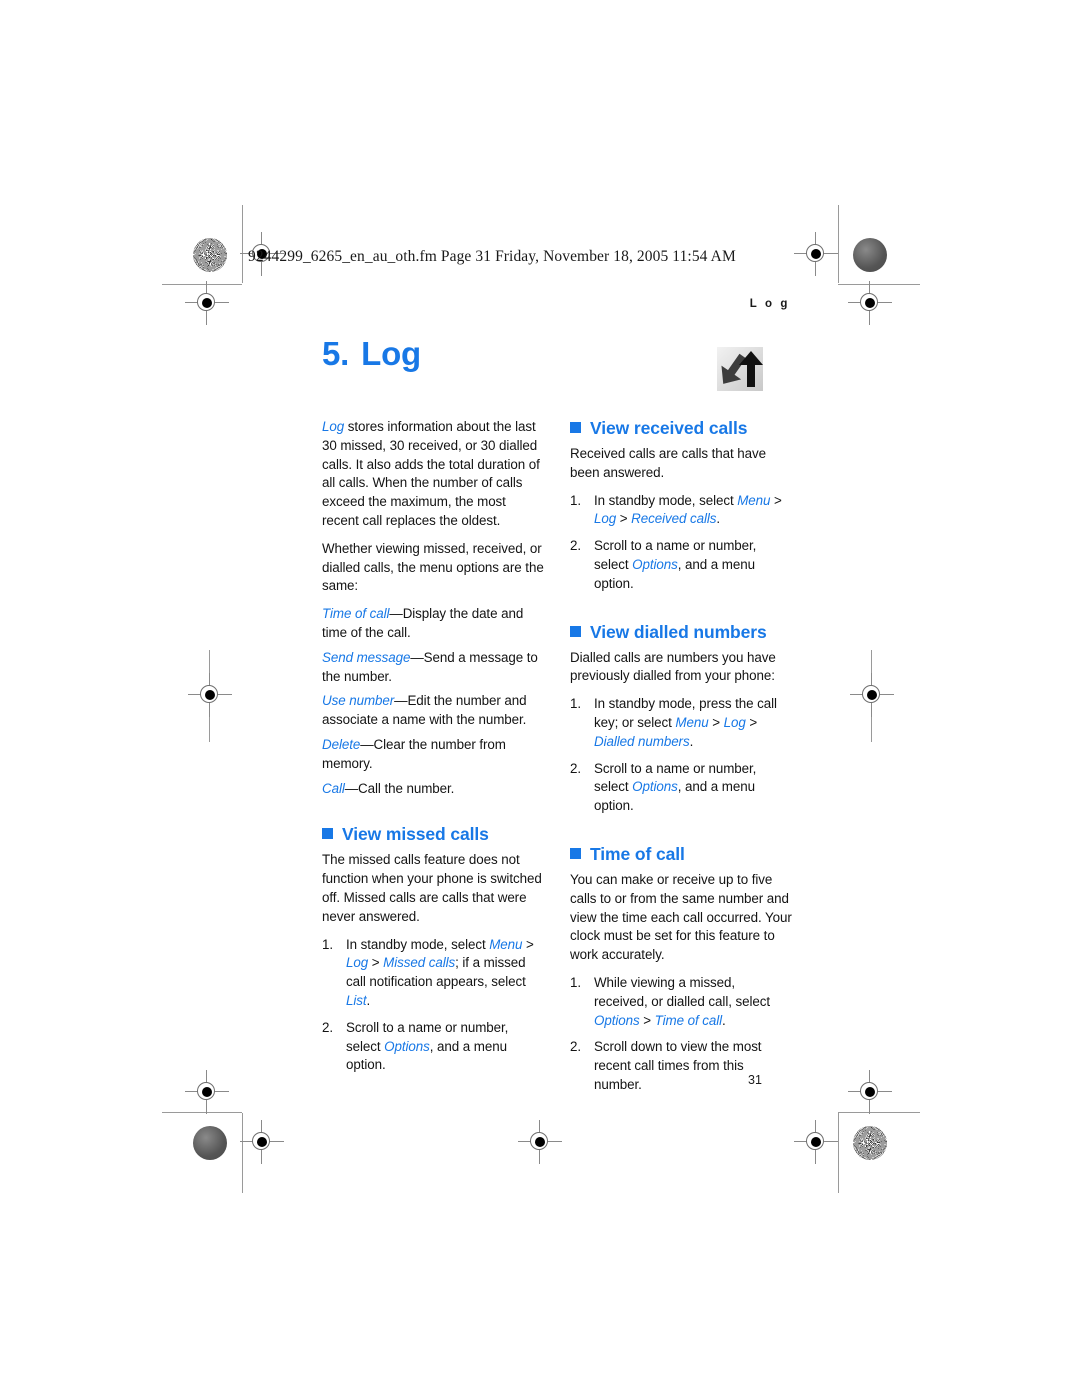 The width and height of the screenshot is (1080, 1397). I want to click on dialled-numbers-term: Dialled numbers, so click(642, 741).